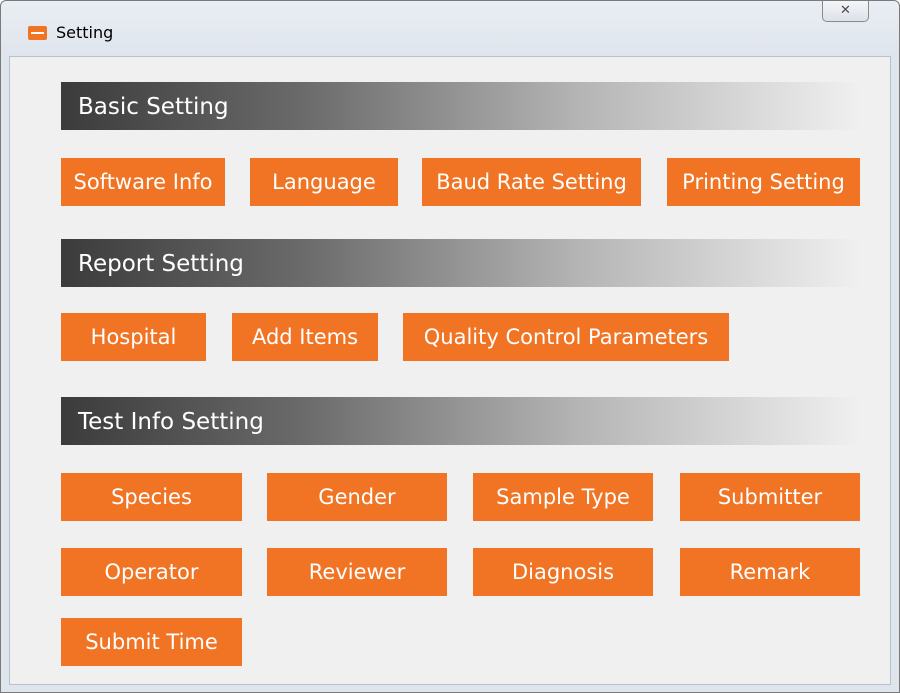 This screenshot has width=900, height=693. Describe the element at coordinates (324, 182) in the screenshot. I see `language-button: Language` at that location.